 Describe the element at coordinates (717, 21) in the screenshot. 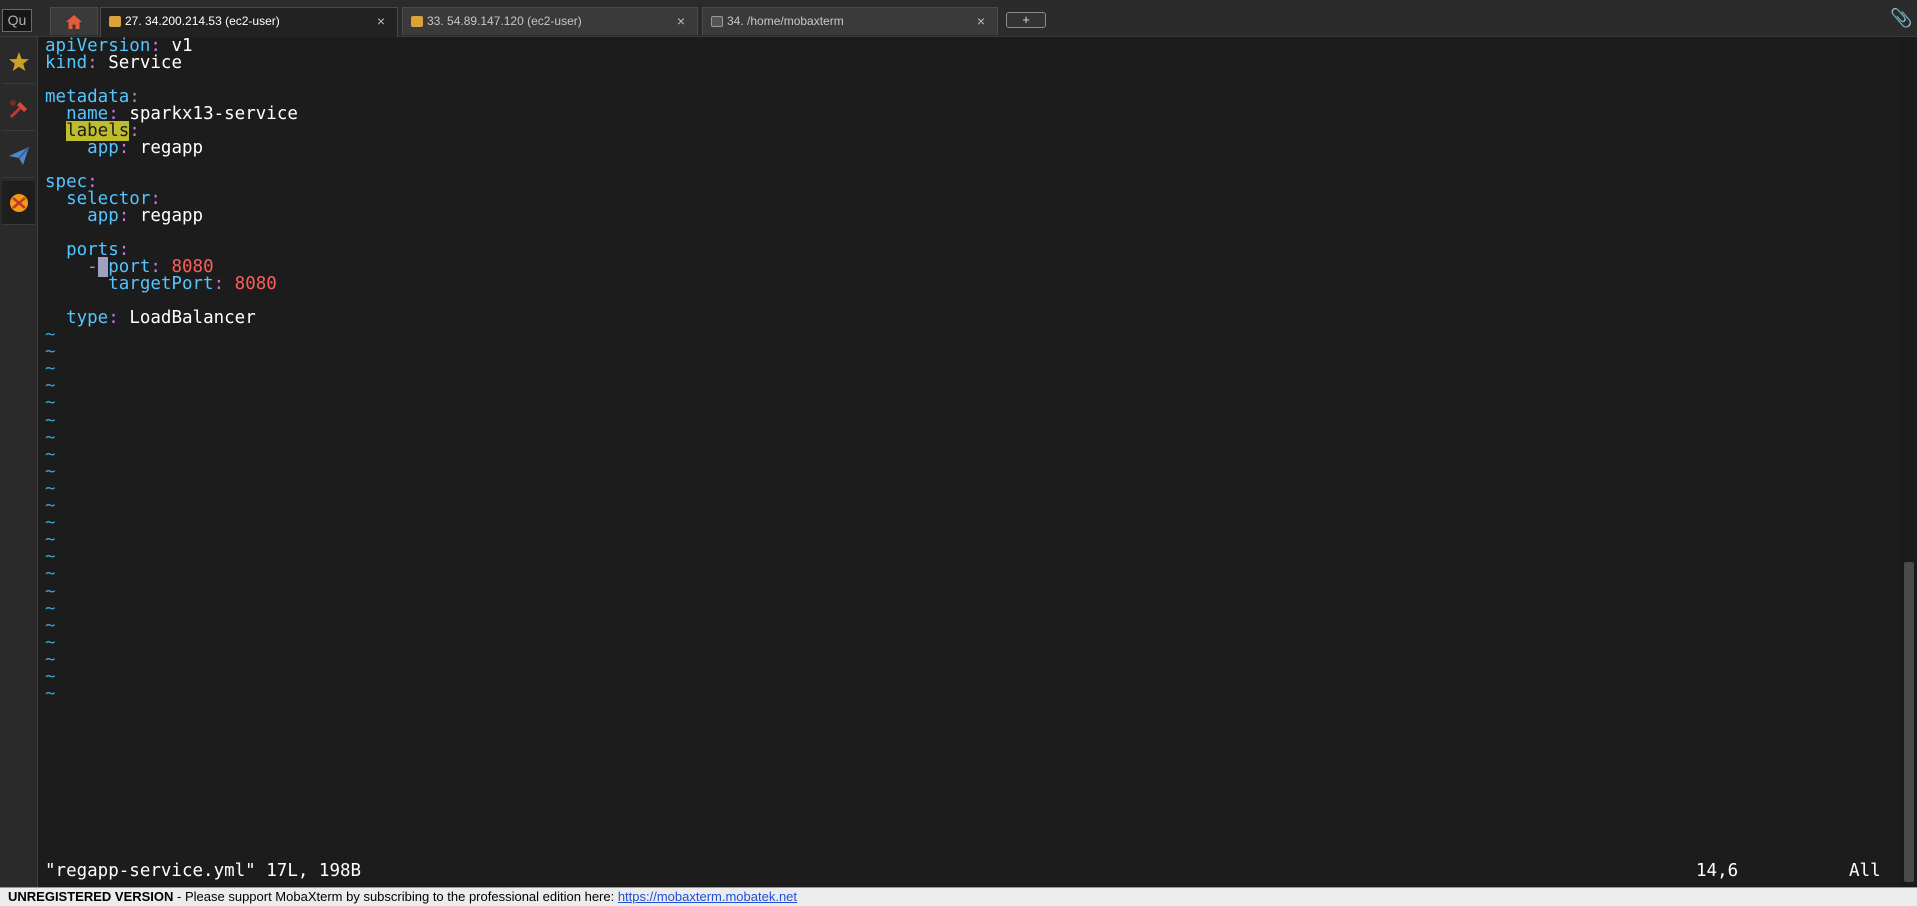

I see `terminal-icon` at that location.